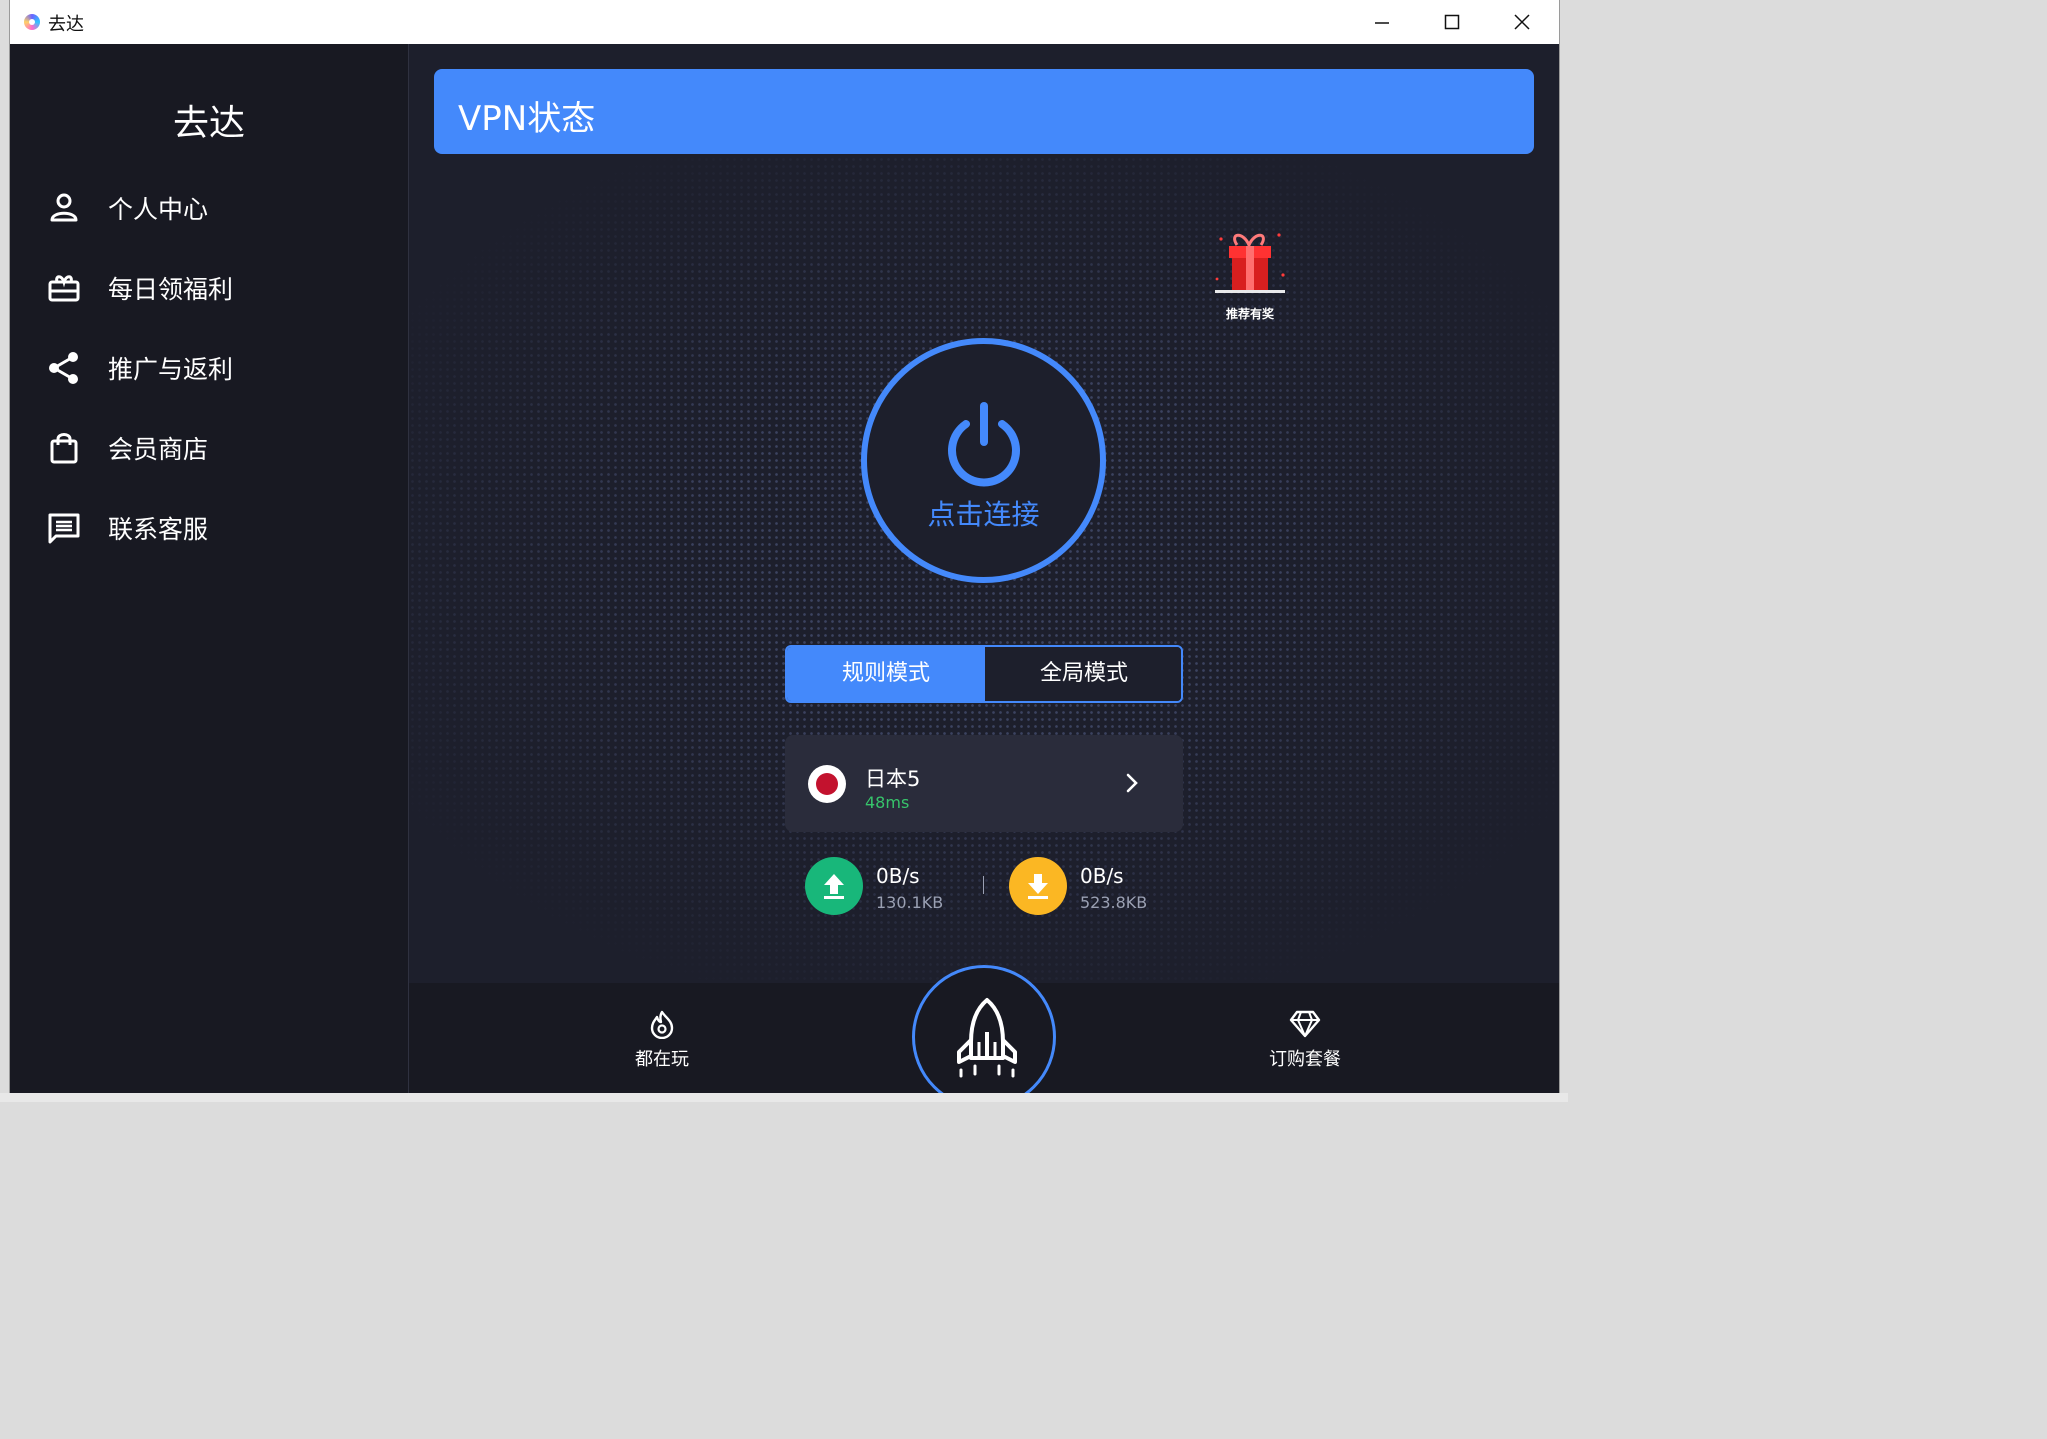 The height and width of the screenshot is (1439, 2047). Describe the element at coordinates (66, 24) in the screenshot. I see `window-title: 去达` at that location.